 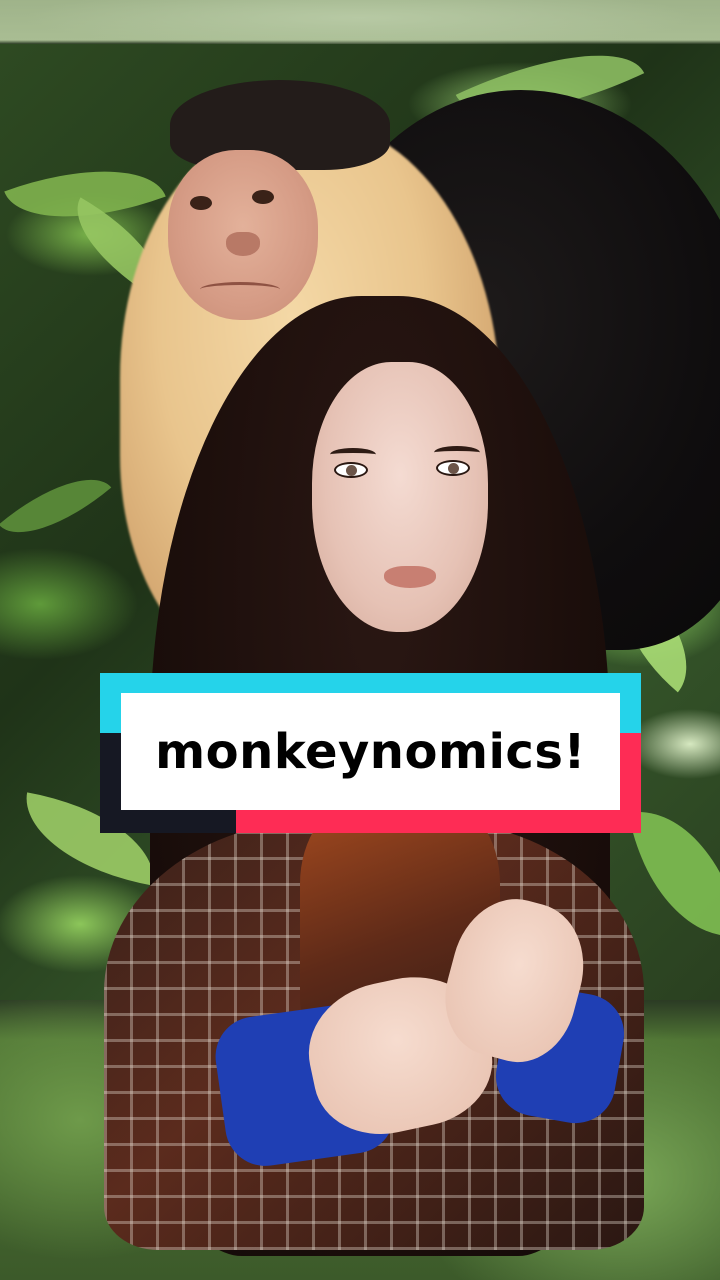 I want to click on caption-text: monkeynomics!, so click(x=370, y=751).